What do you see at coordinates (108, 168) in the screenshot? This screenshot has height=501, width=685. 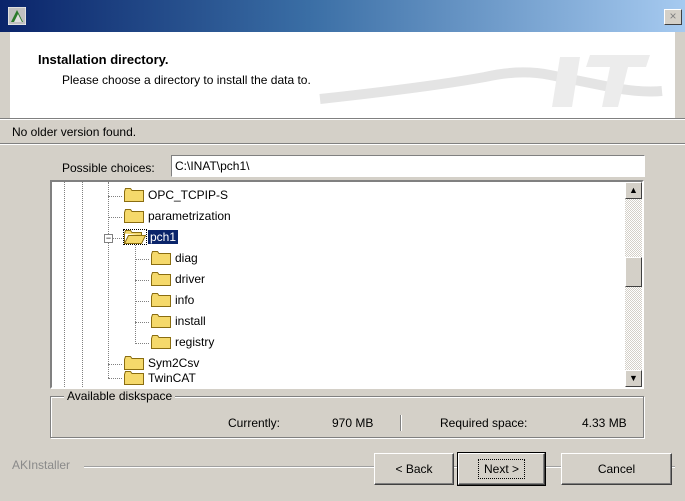 I see `path-label: Possible choices:` at bounding box center [108, 168].